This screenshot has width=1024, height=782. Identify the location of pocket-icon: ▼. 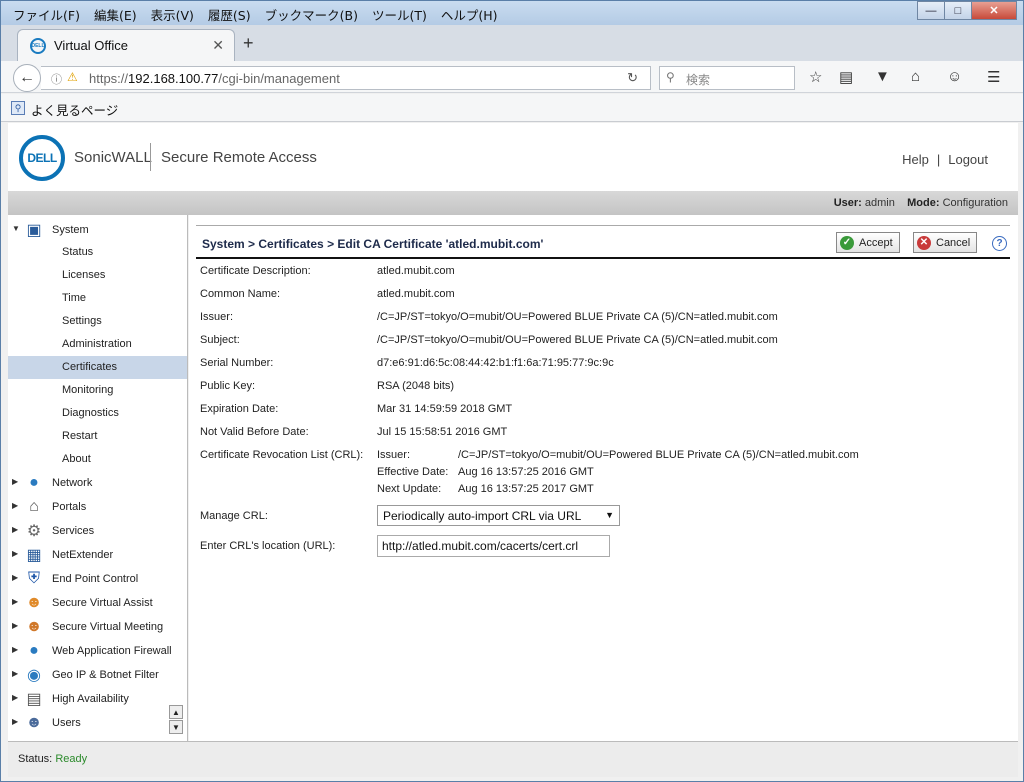
(882, 76).